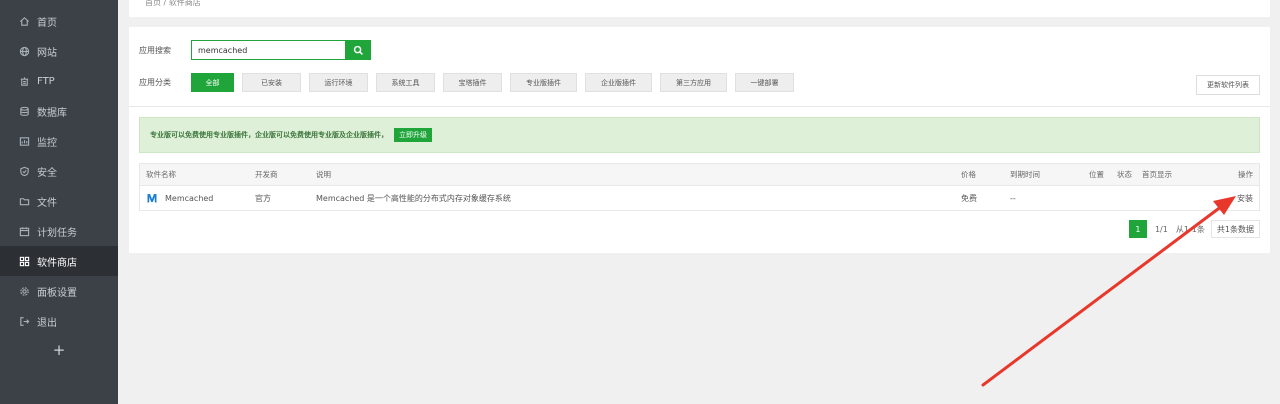 Image resolution: width=1280 pixels, height=404 pixels. Describe the element at coordinates (24, 171) in the screenshot. I see `shield-icon` at that location.